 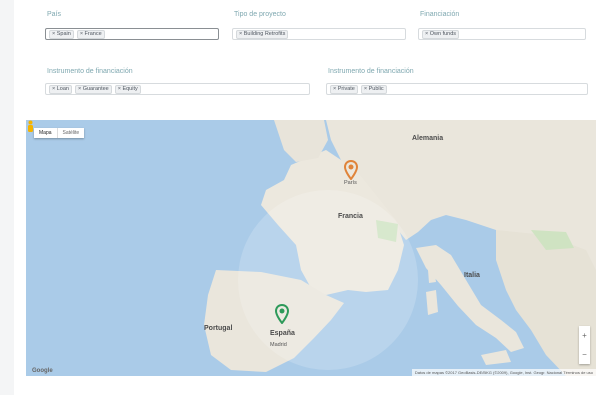 What do you see at coordinates (60, 89) in the screenshot?
I see `instrumento-tag-1: × Loan` at bounding box center [60, 89].